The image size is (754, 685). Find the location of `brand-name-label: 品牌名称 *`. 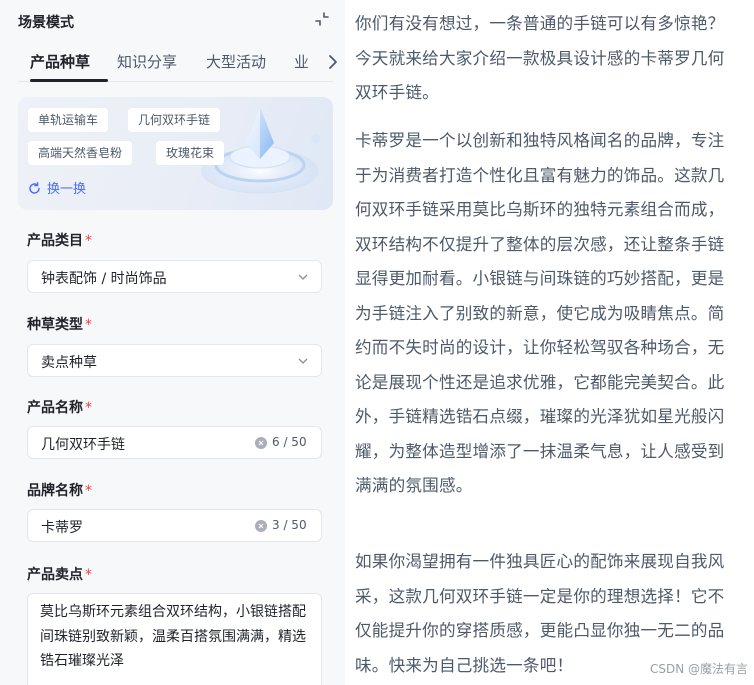

brand-name-label: 品牌名称 * is located at coordinates (59, 491).